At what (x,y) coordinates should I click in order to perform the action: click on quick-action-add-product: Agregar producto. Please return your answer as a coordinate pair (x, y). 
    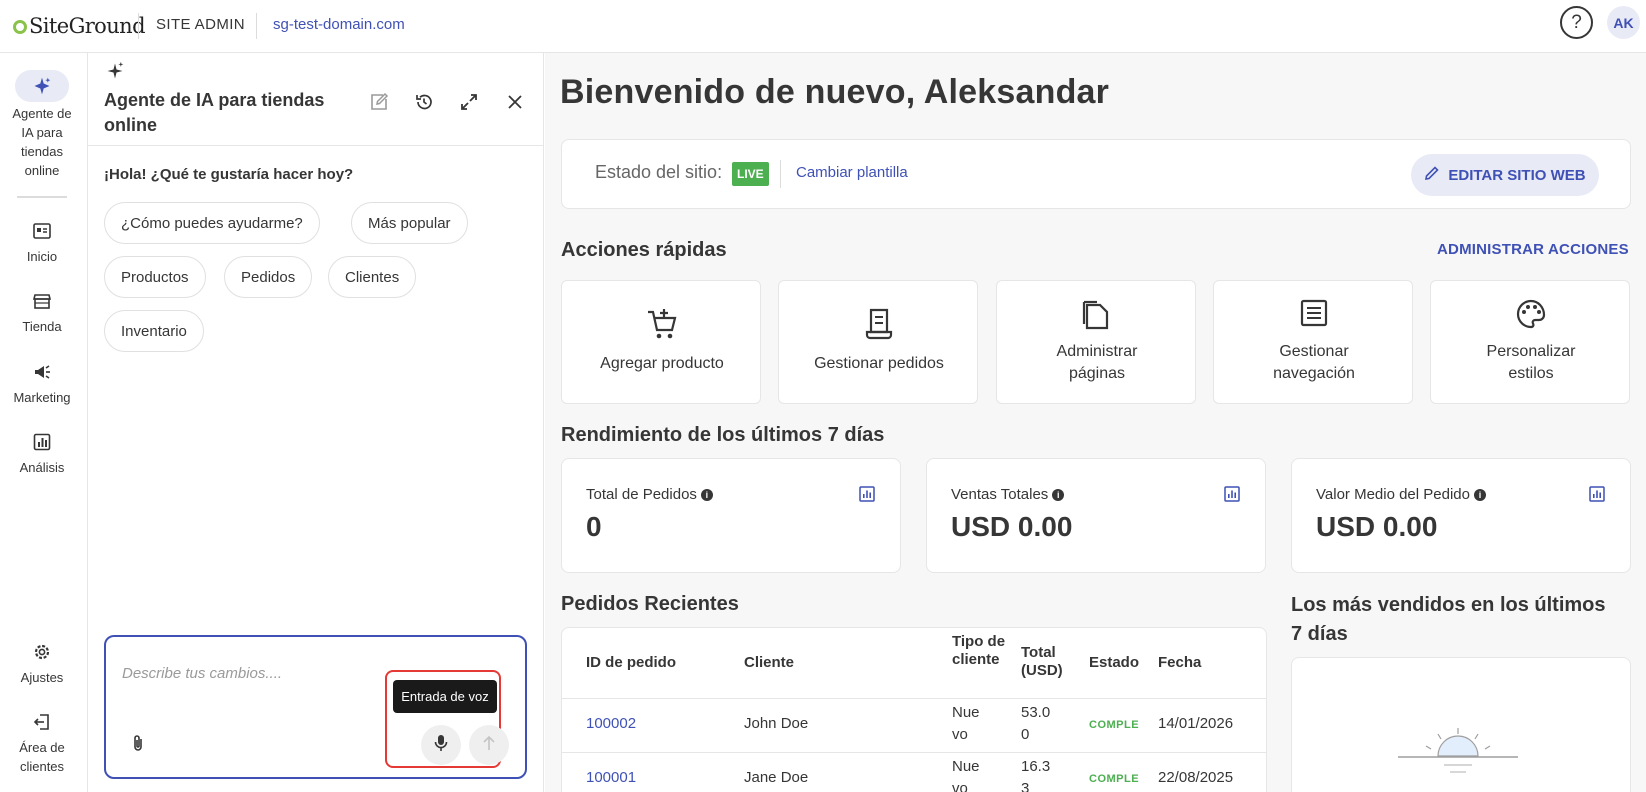
    Looking at the image, I should click on (661, 342).